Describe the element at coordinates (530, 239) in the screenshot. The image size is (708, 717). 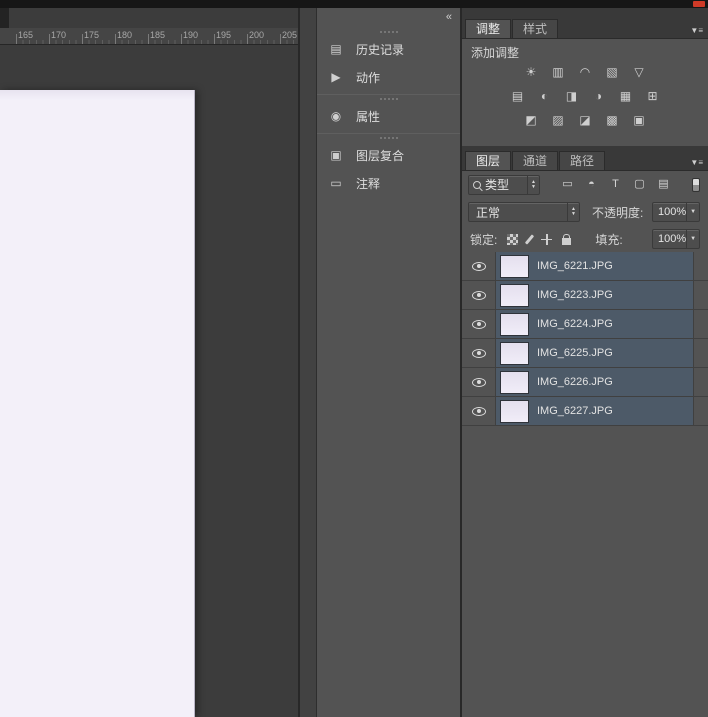
I see `lock-image-pixels-icon` at that location.